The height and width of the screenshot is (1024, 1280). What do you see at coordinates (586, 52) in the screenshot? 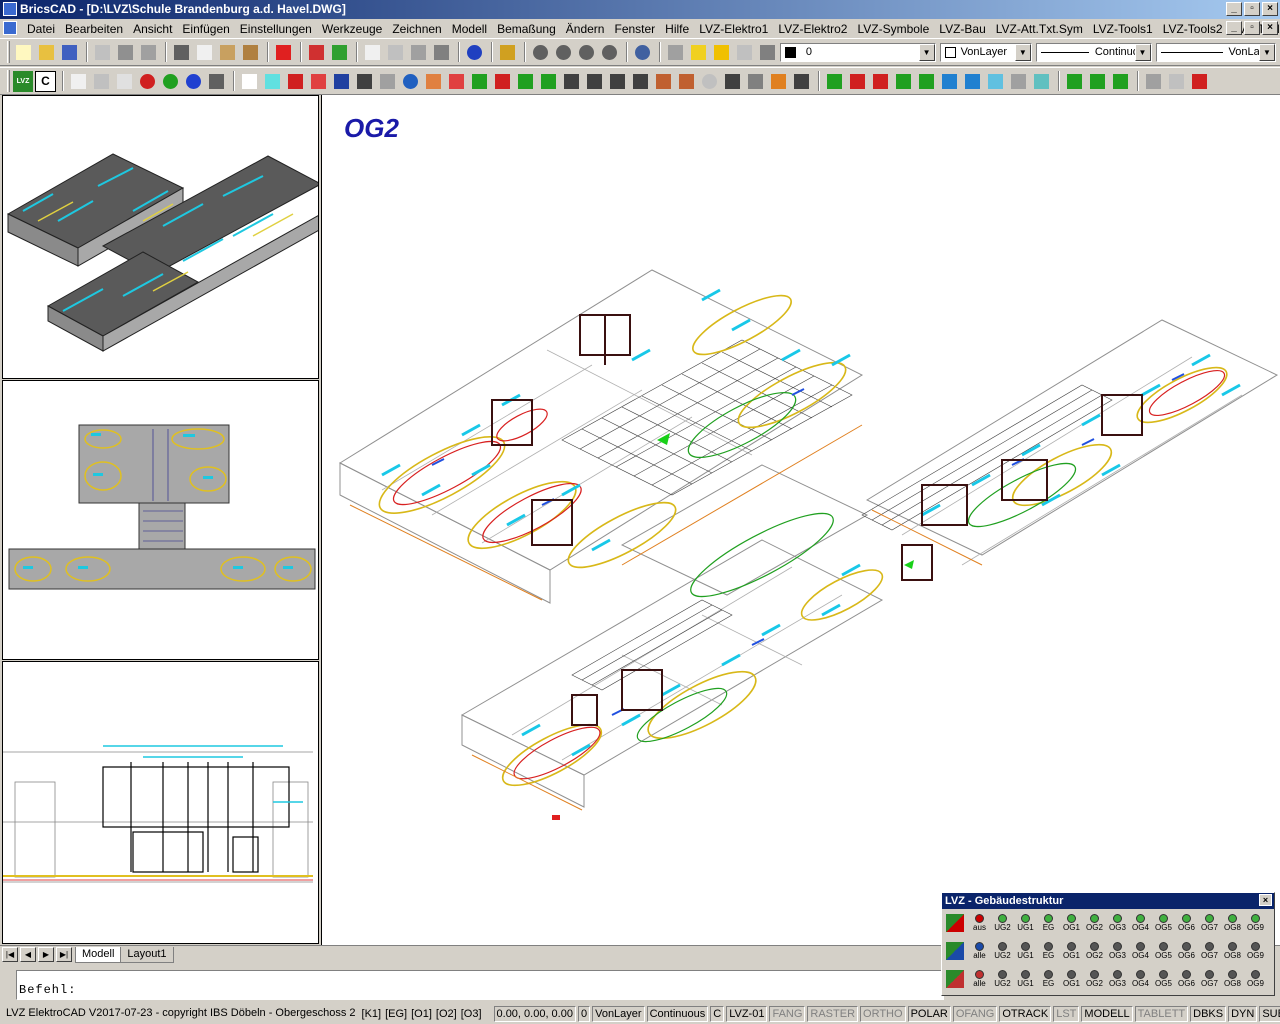
I see `zoom-window-button` at bounding box center [586, 52].